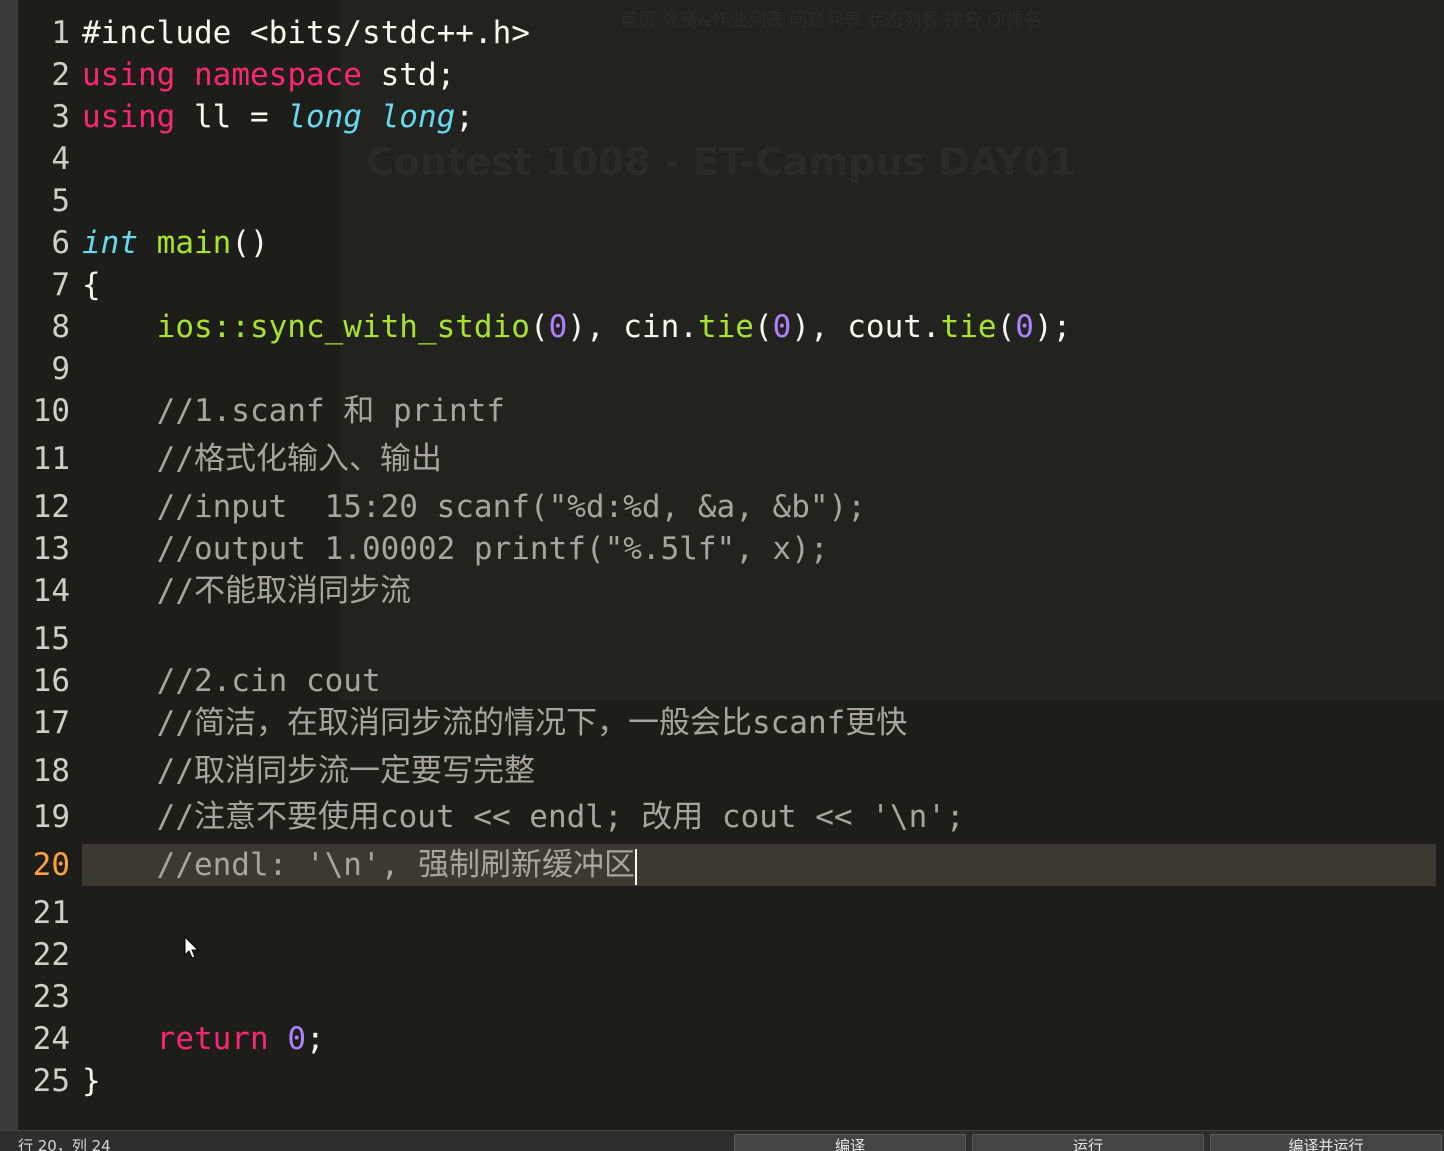 This screenshot has width=1444, height=1151. What do you see at coordinates (51, 1081) in the screenshot?
I see `line-number: 25` at bounding box center [51, 1081].